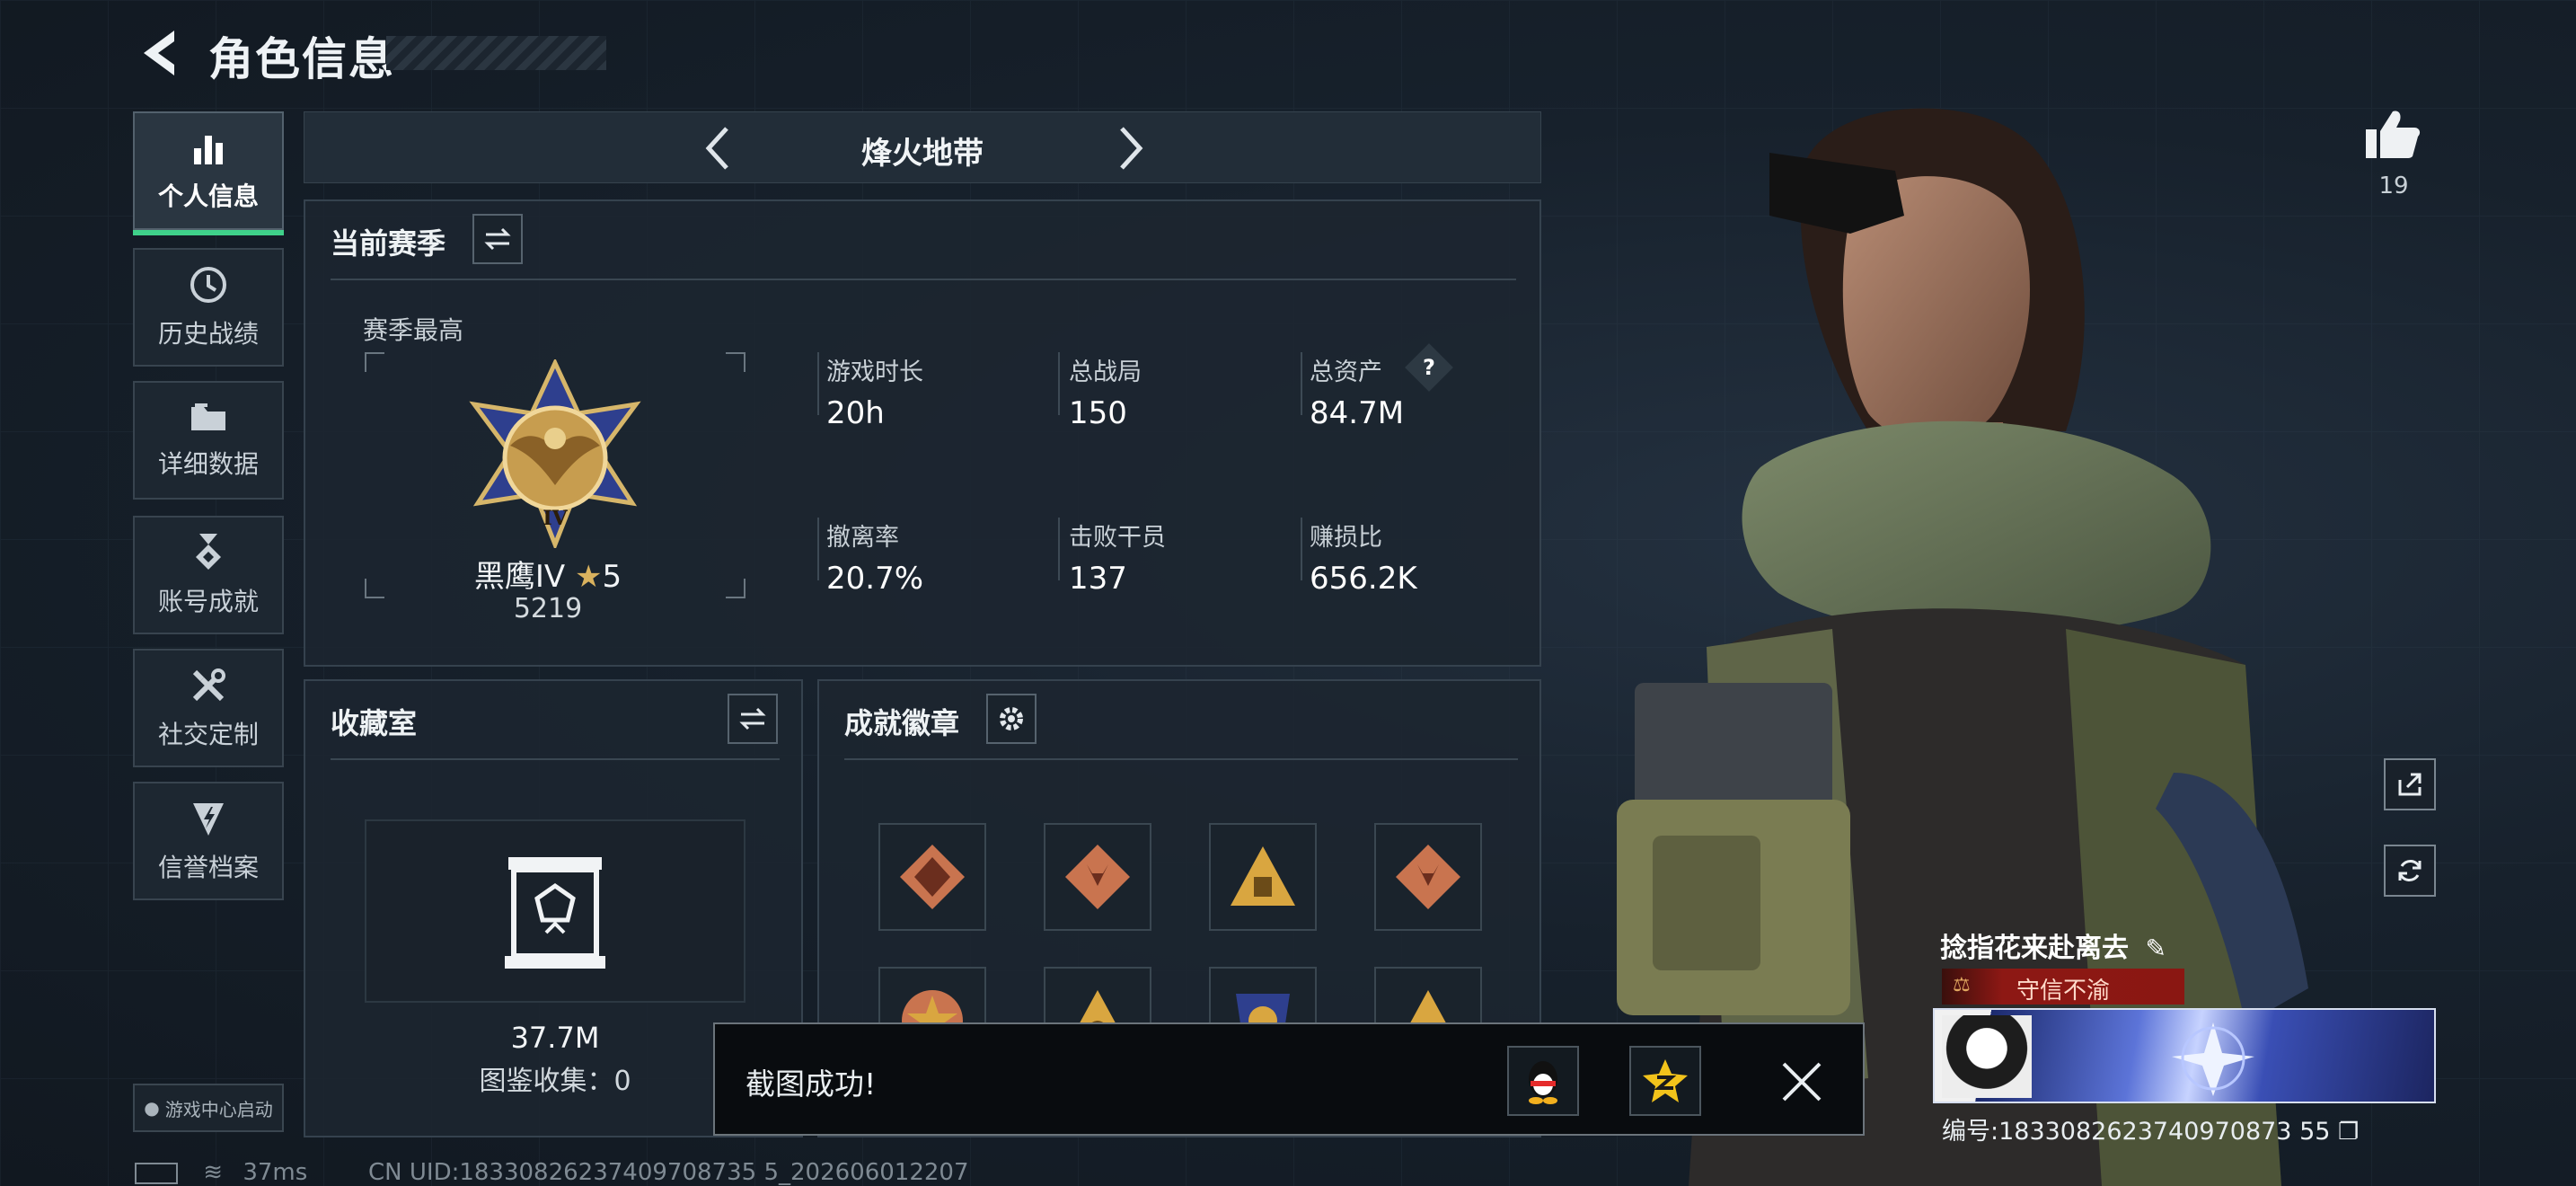 This screenshot has height=1186, width=2576. Describe the element at coordinates (2136, 1132) in the screenshot. I see `profile-uid-text: 编号:1833082623740970873 55` at that location.